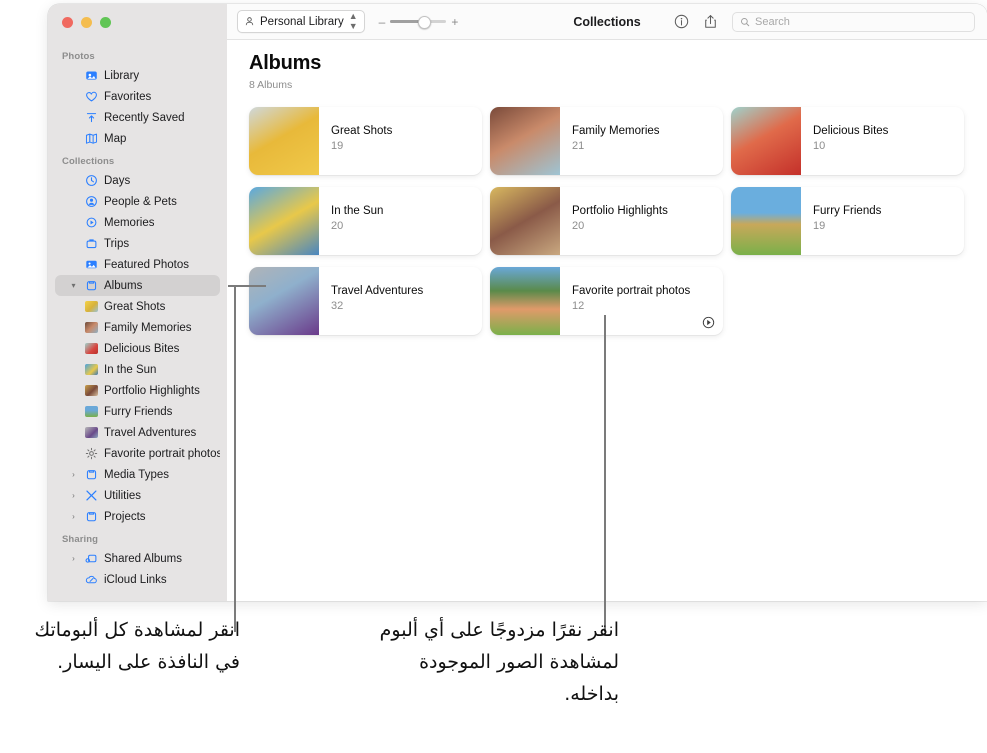 This screenshot has width=987, height=753. What do you see at coordinates (137, 327) in the screenshot?
I see `sidebar-album-family-memories: Family Memories` at bounding box center [137, 327].